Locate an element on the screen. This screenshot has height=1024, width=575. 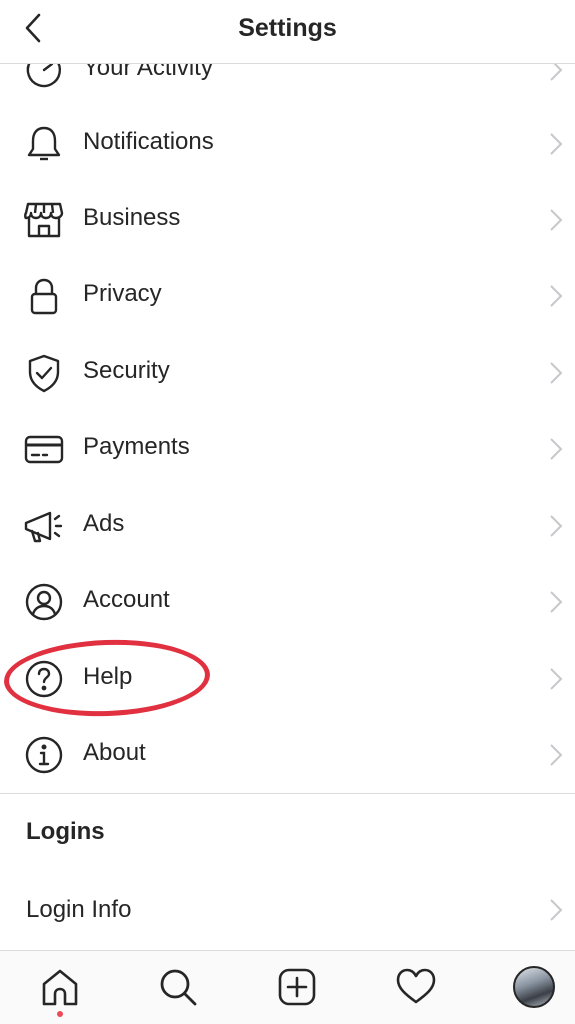
page-title: Settings is located at coordinates (287, 28).